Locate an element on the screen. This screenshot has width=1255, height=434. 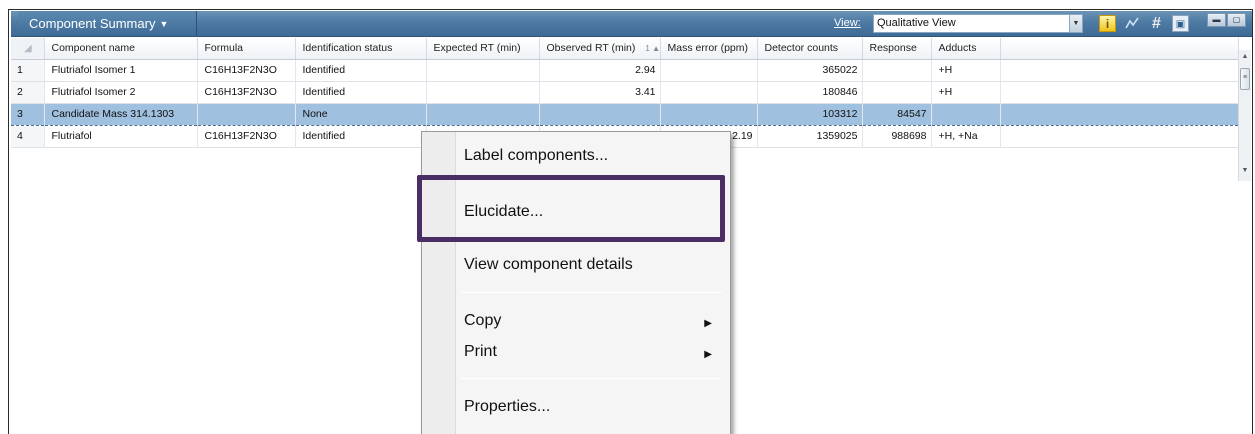
row-number: 1 is located at coordinates (28, 70).